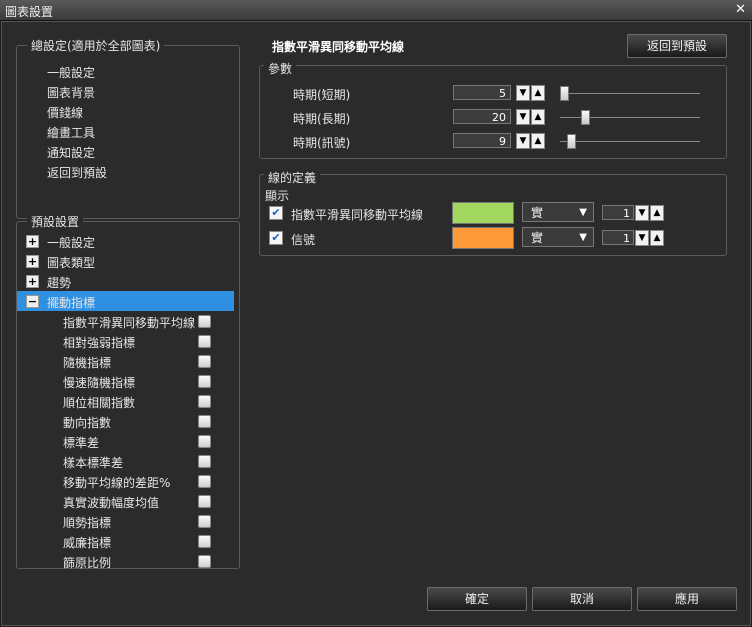 This screenshot has height=627, width=752. Describe the element at coordinates (558, 237) in the screenshot. I see `signal-line-style-select: 實 ▼` at that location.